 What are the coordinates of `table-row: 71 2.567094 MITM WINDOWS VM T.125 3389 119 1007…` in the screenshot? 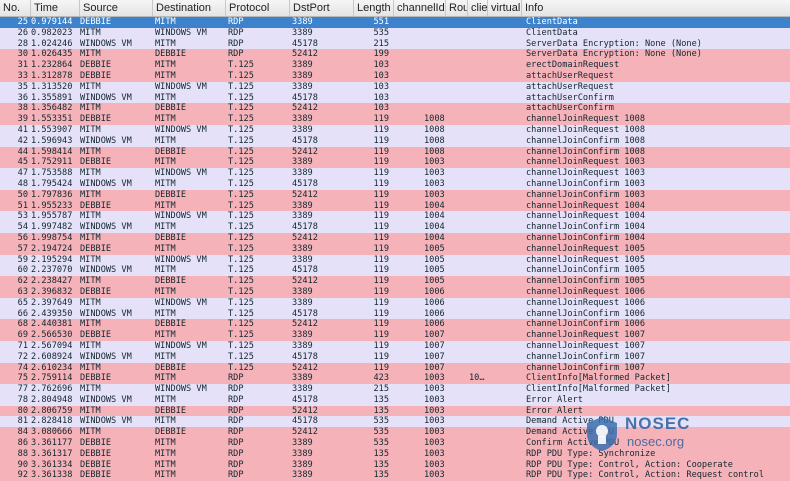 It's located at (395, 346).